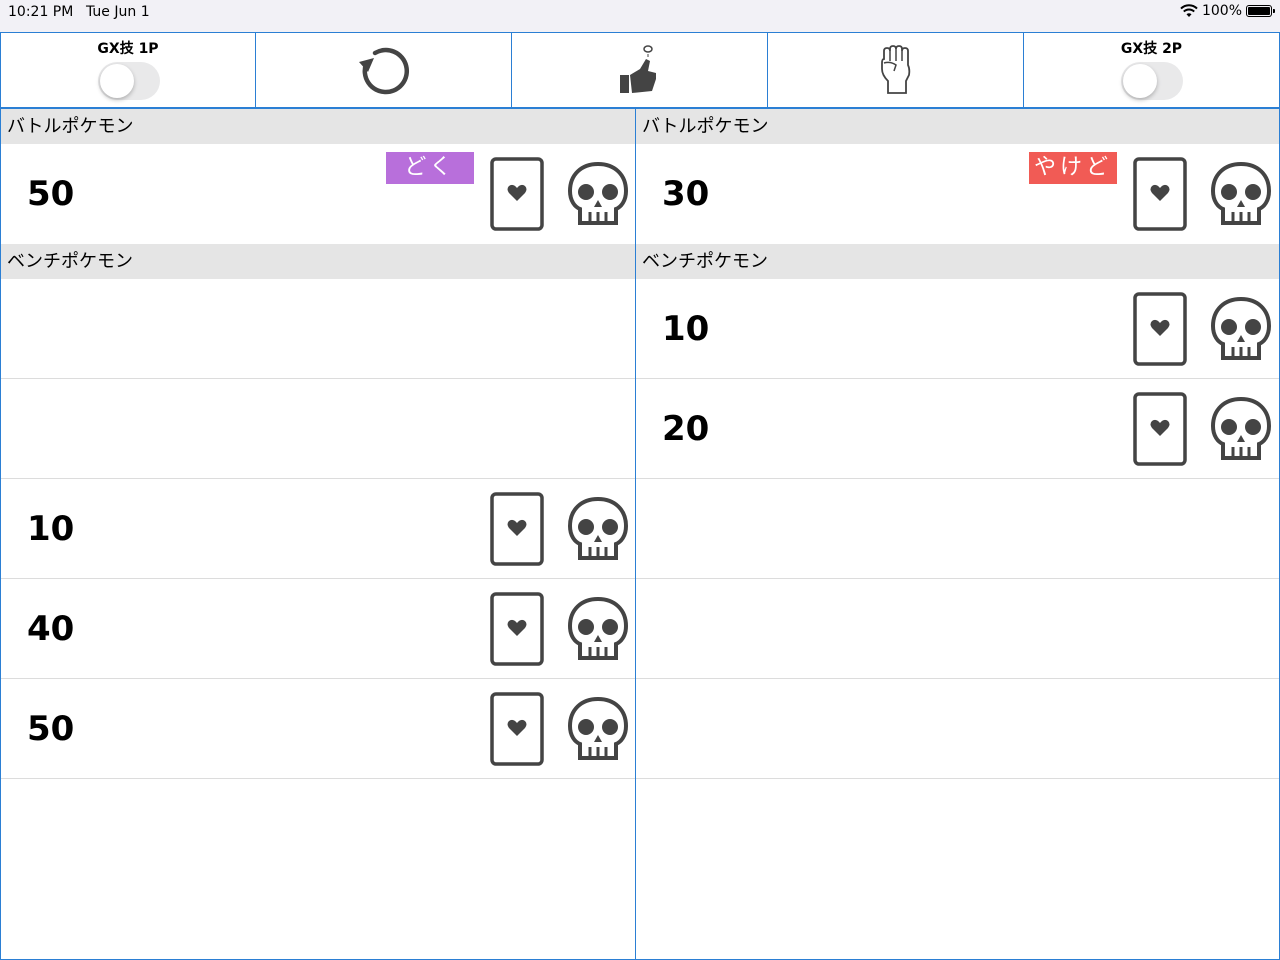  I want to click on fist-button, so click(895, 70).